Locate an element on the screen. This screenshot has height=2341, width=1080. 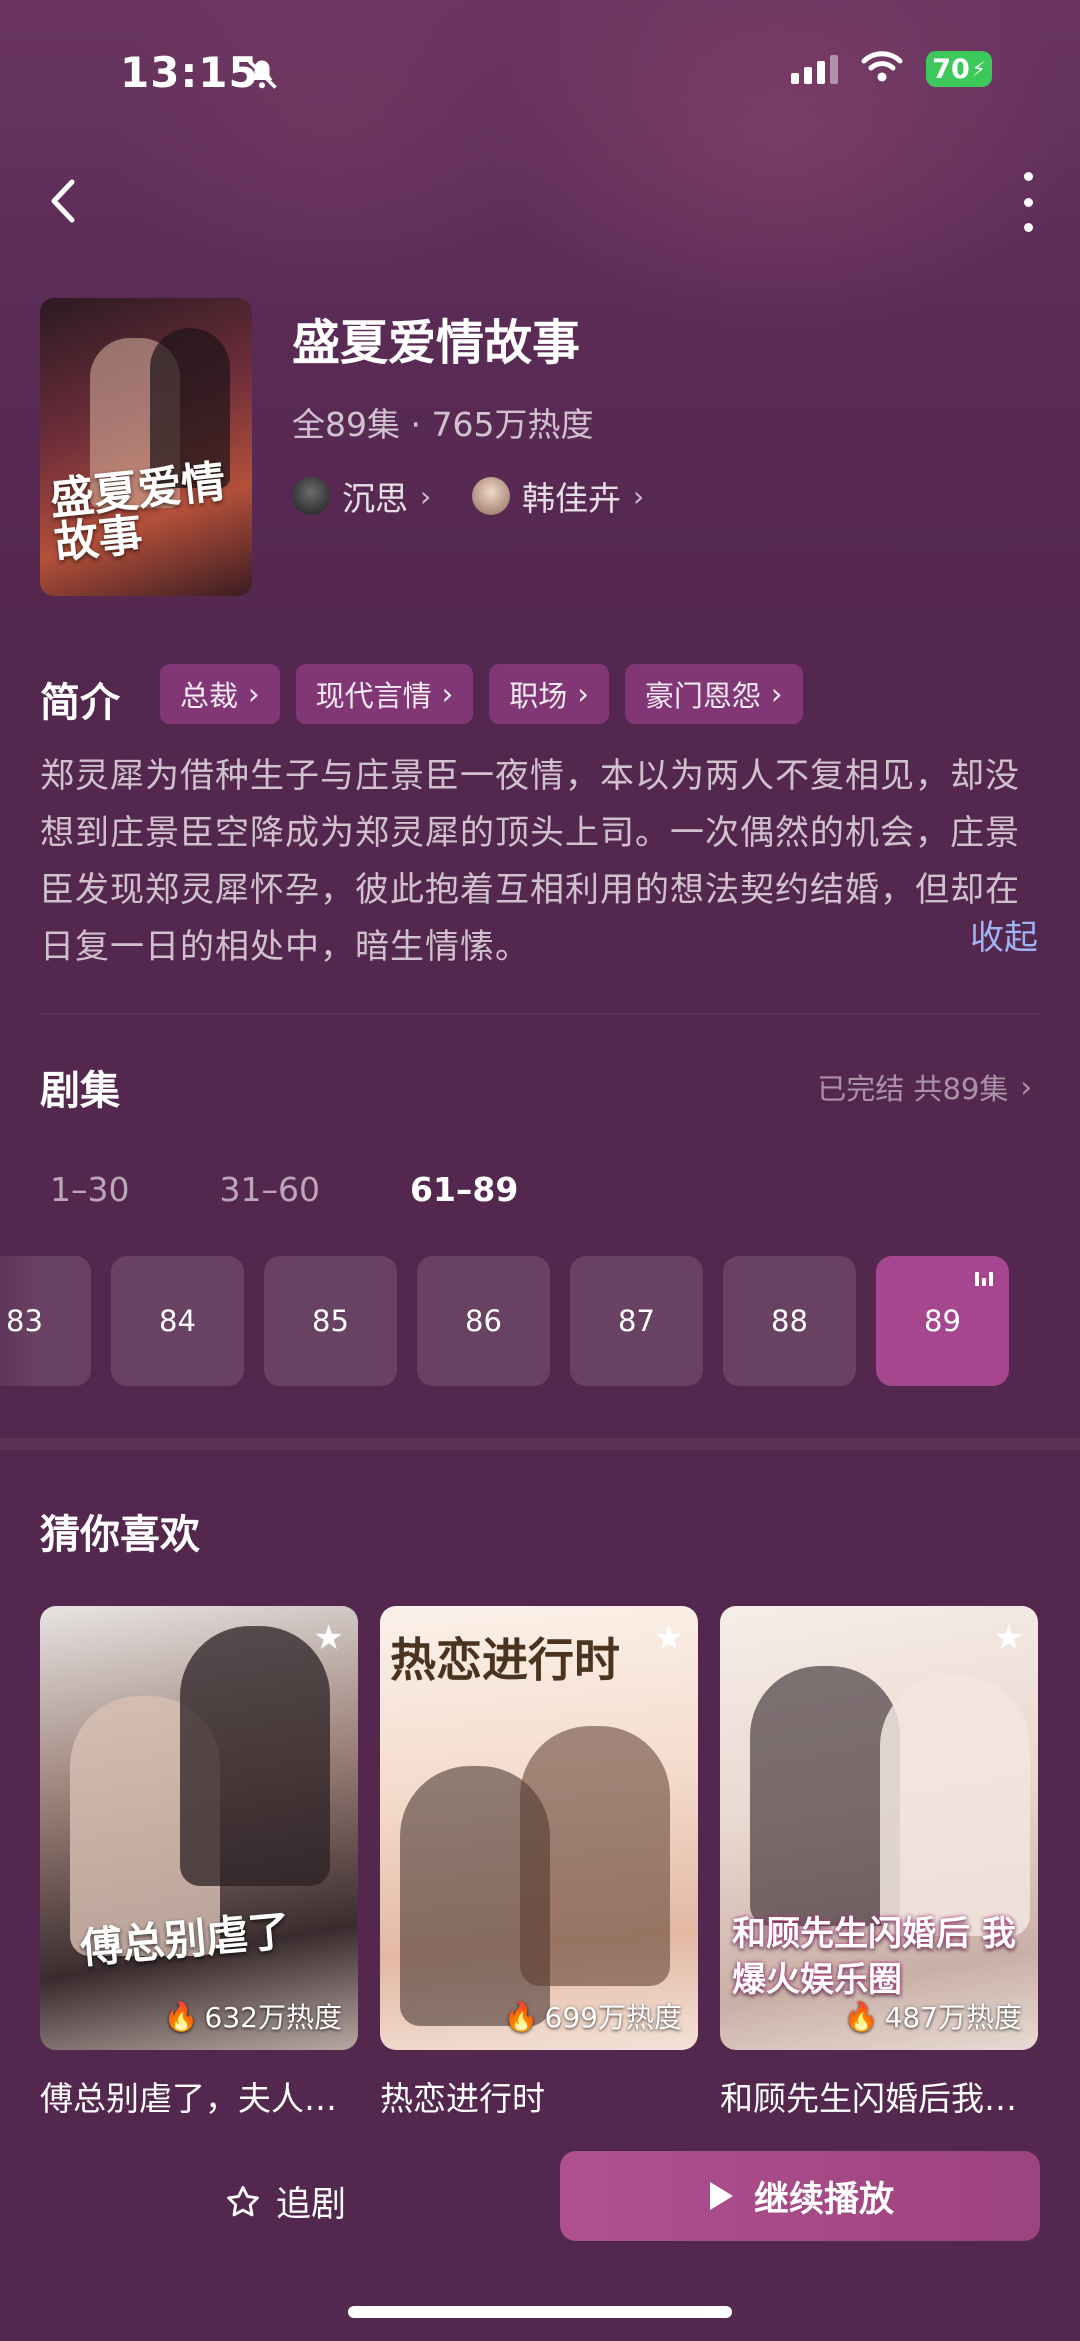
tag-label: 总裁 is located at coordinates (209, 696).